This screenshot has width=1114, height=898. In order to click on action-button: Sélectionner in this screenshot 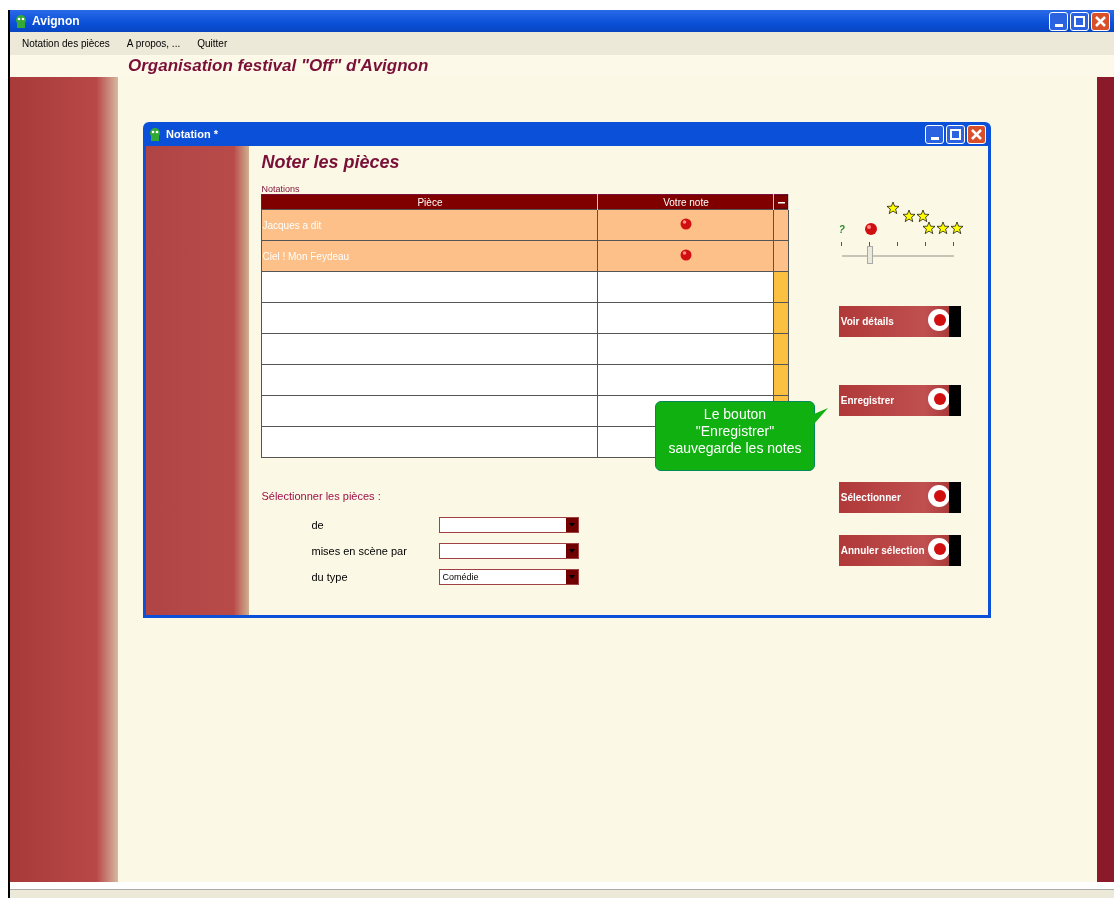, I will do `click(899, 497)`.